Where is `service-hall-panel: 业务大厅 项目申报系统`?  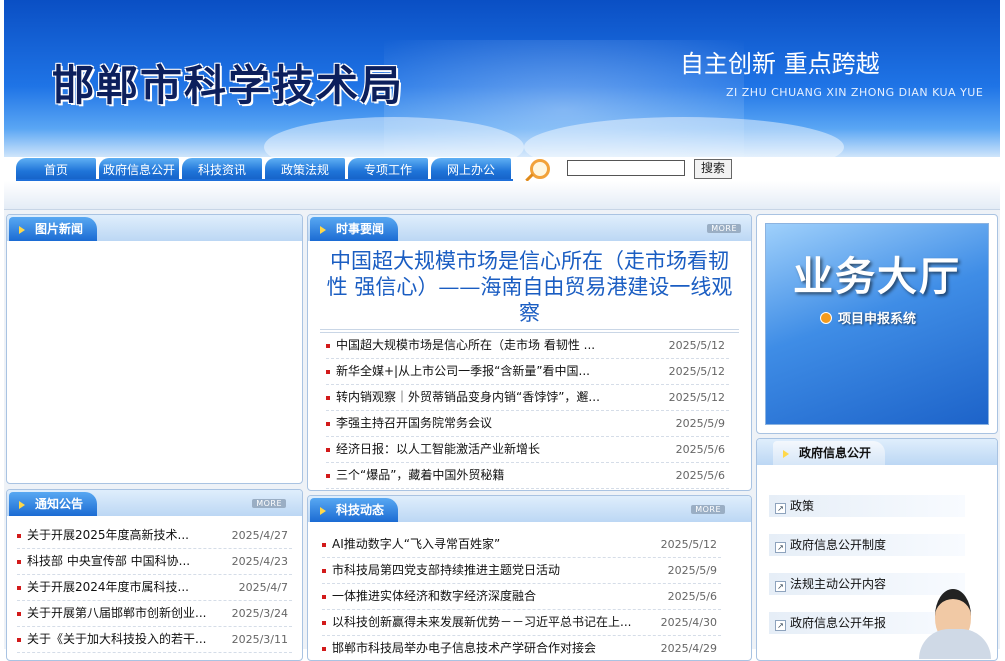 service-hall-panel: 业务大厅 项目申报系统 is located at coordinates (877, 324).